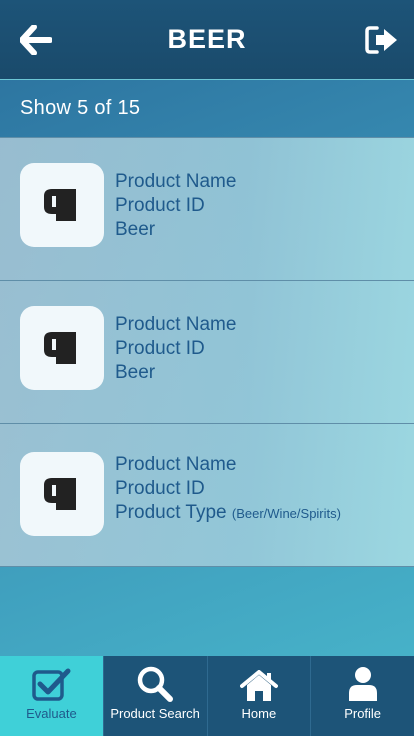  Describe the element at coordinates (51, 713) in the screenshot. I see `tab-label: Evaluate` at that location.